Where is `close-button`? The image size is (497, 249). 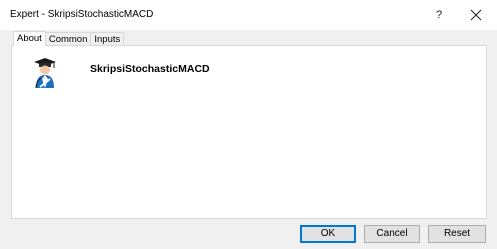 close-button is located at coordinates (476, 15).